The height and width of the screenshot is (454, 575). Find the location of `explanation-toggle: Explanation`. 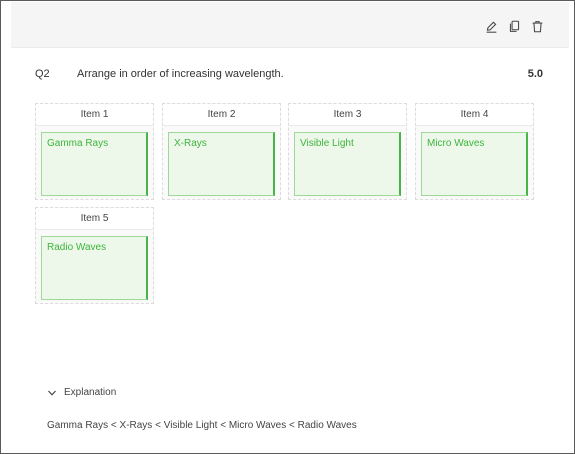

explanation-toggle: Explanation is located at coordinates (81, 392).